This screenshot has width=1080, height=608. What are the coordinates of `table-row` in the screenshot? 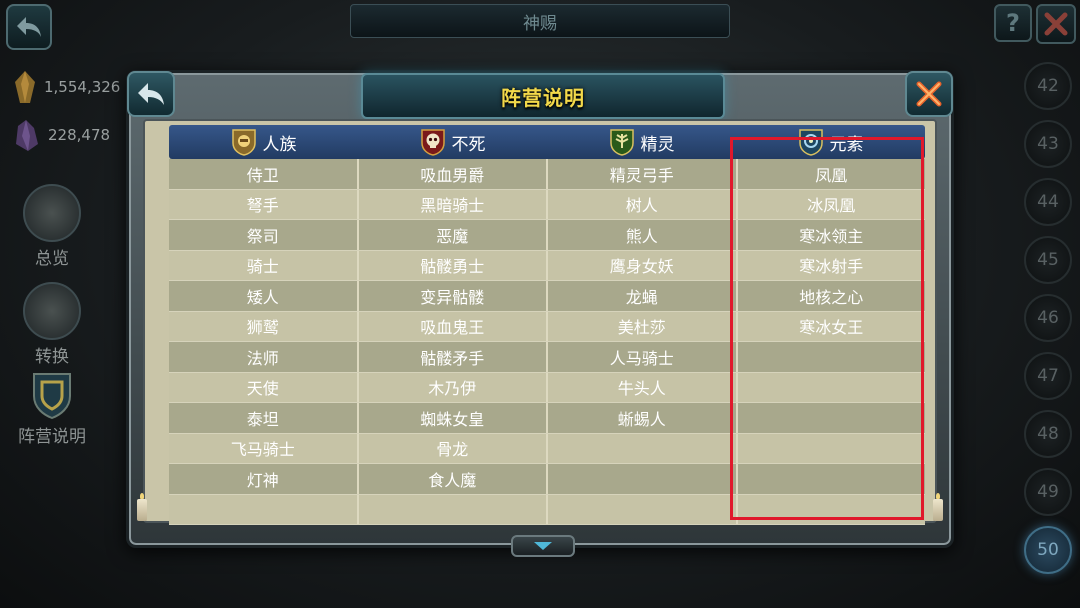 It's located at (547, 509).